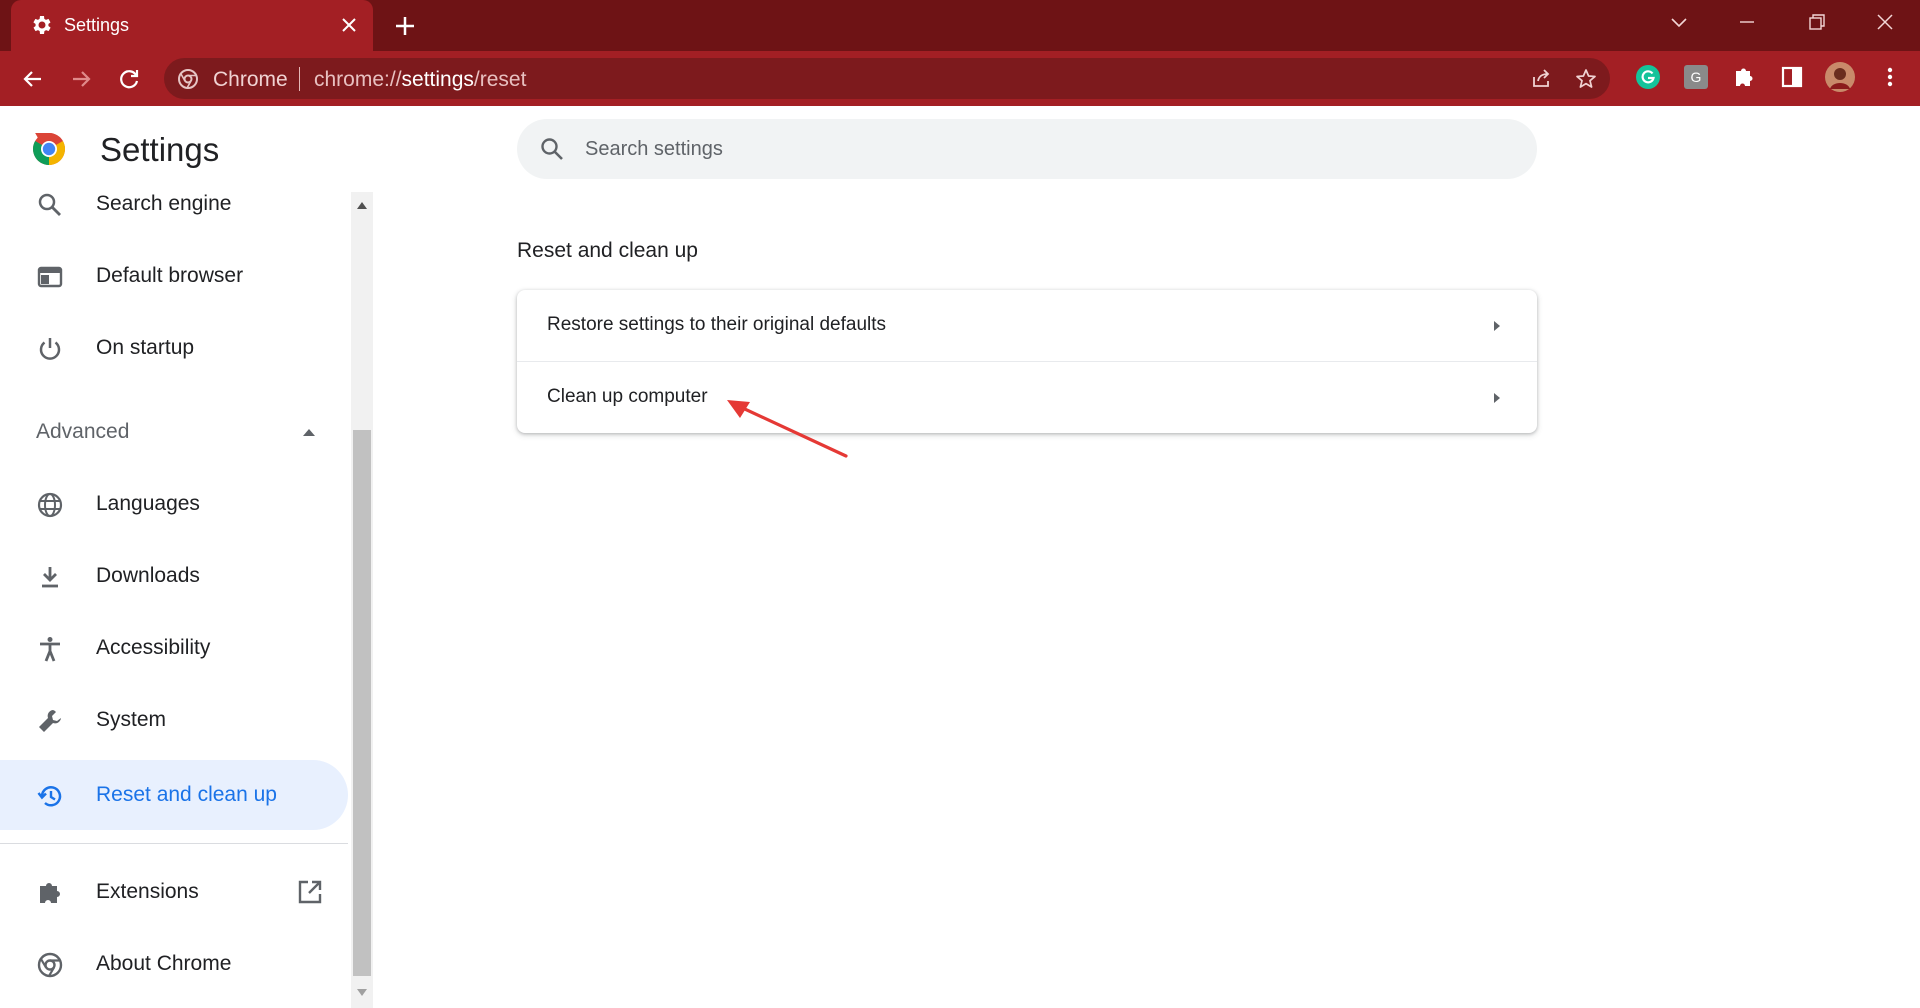  I want to click on more-menu-icon, so click(1890, 77).